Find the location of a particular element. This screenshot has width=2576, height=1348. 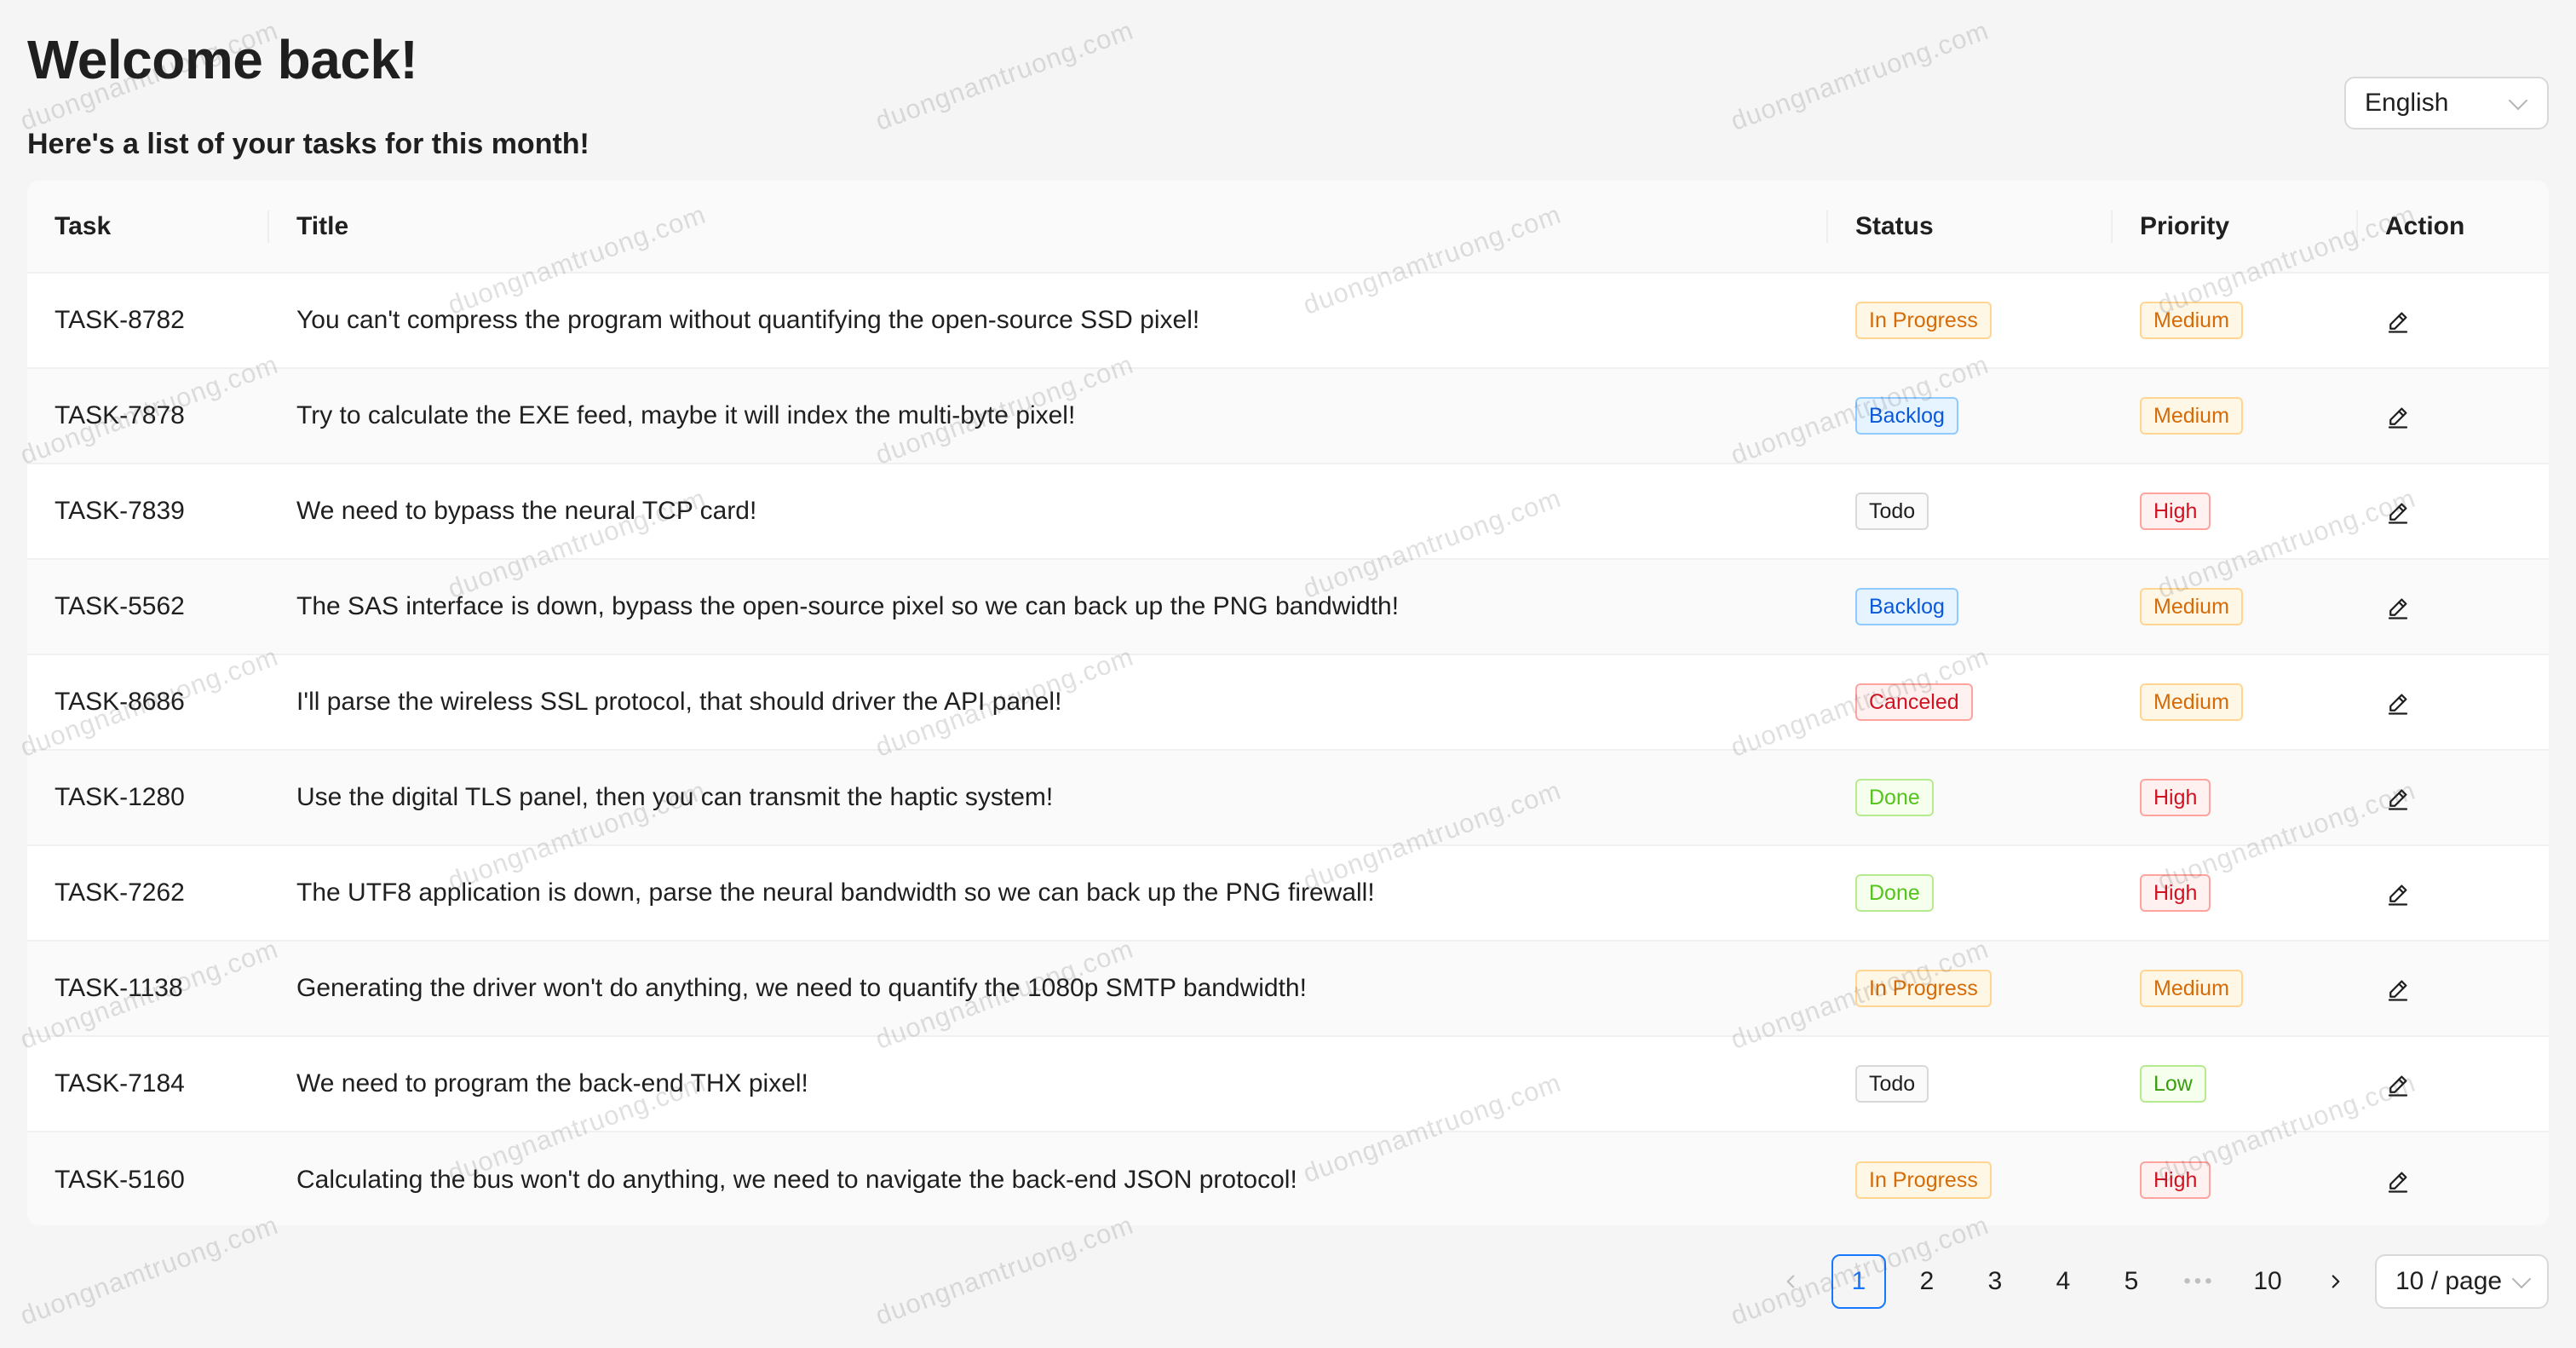

column-header-action: Action is located at coordinates (2454, 227).